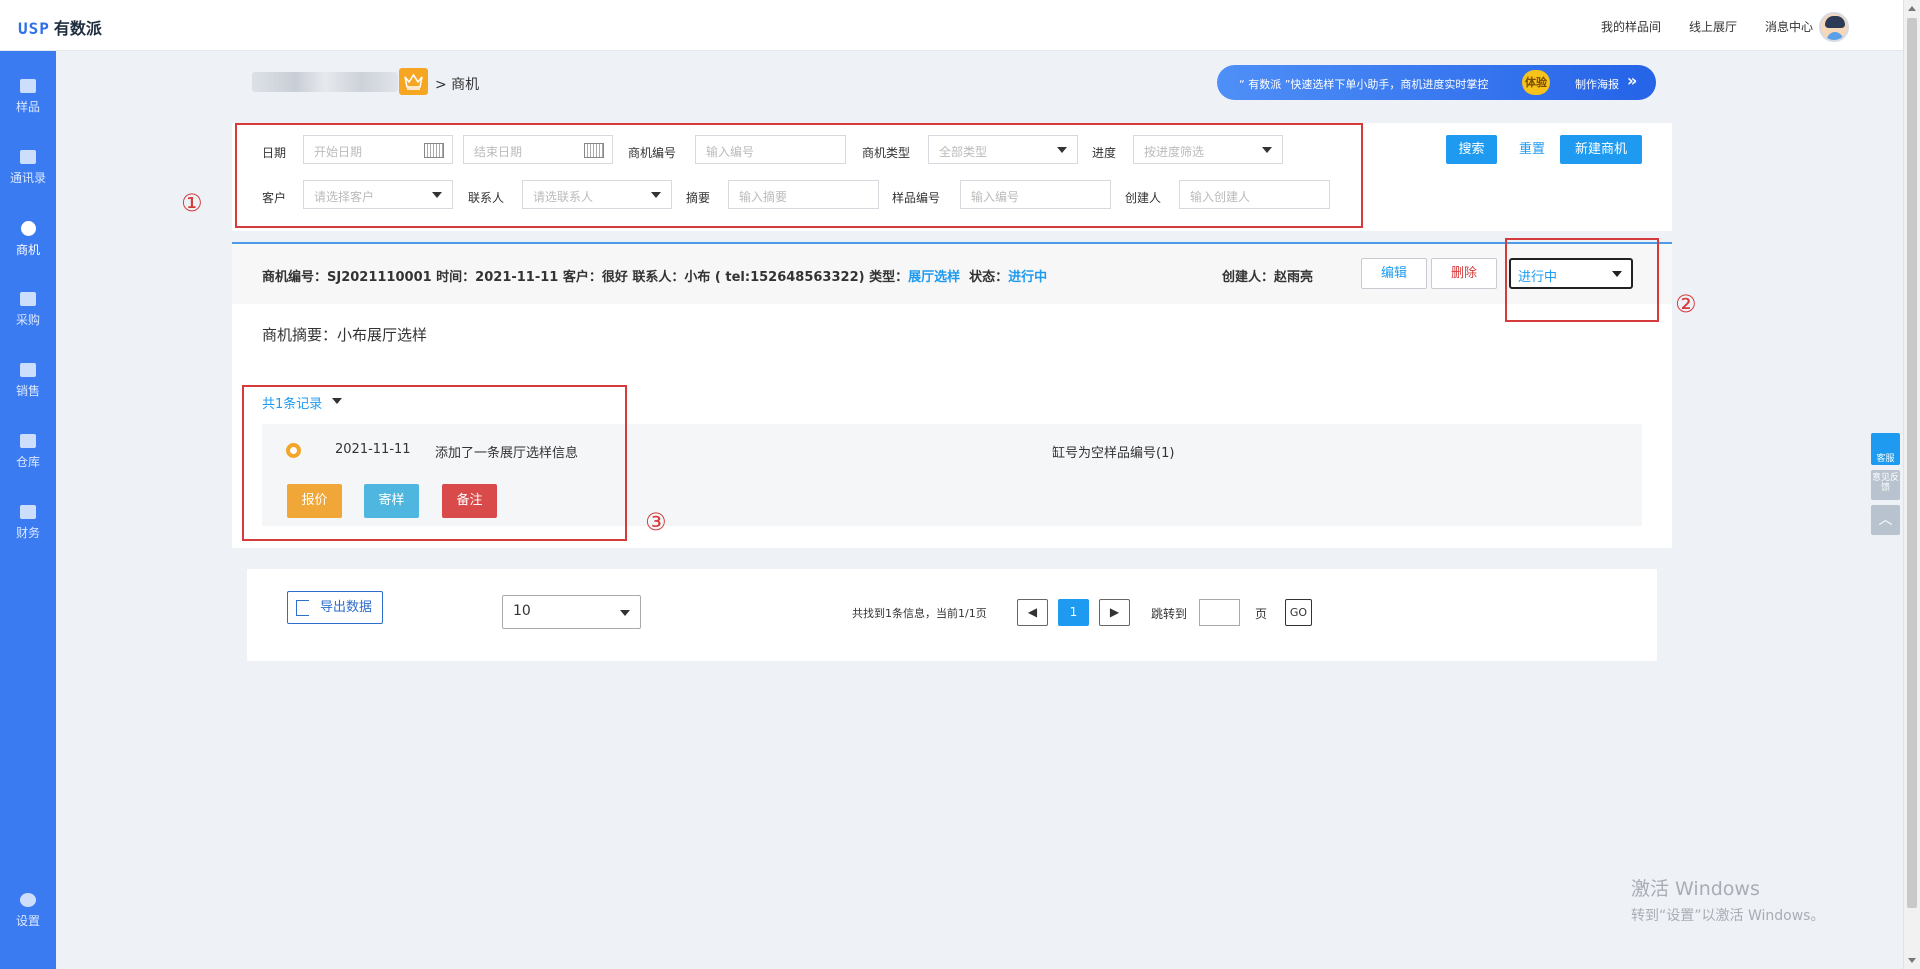 This screenshot has height=969, width=1920. What do you see at coordinates (1686, 304) in the screenshot?
I see `annotation-number-2: ②` at bounding box center [1686, 304].